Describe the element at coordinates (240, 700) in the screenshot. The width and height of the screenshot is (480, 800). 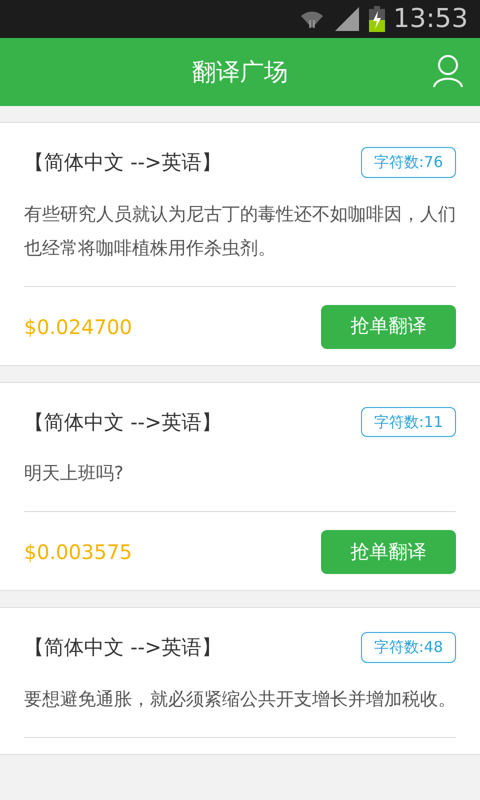
I see `source-text: 要想避免通胀，就必须紧缩公共开支增长并增加税收。` at that location.